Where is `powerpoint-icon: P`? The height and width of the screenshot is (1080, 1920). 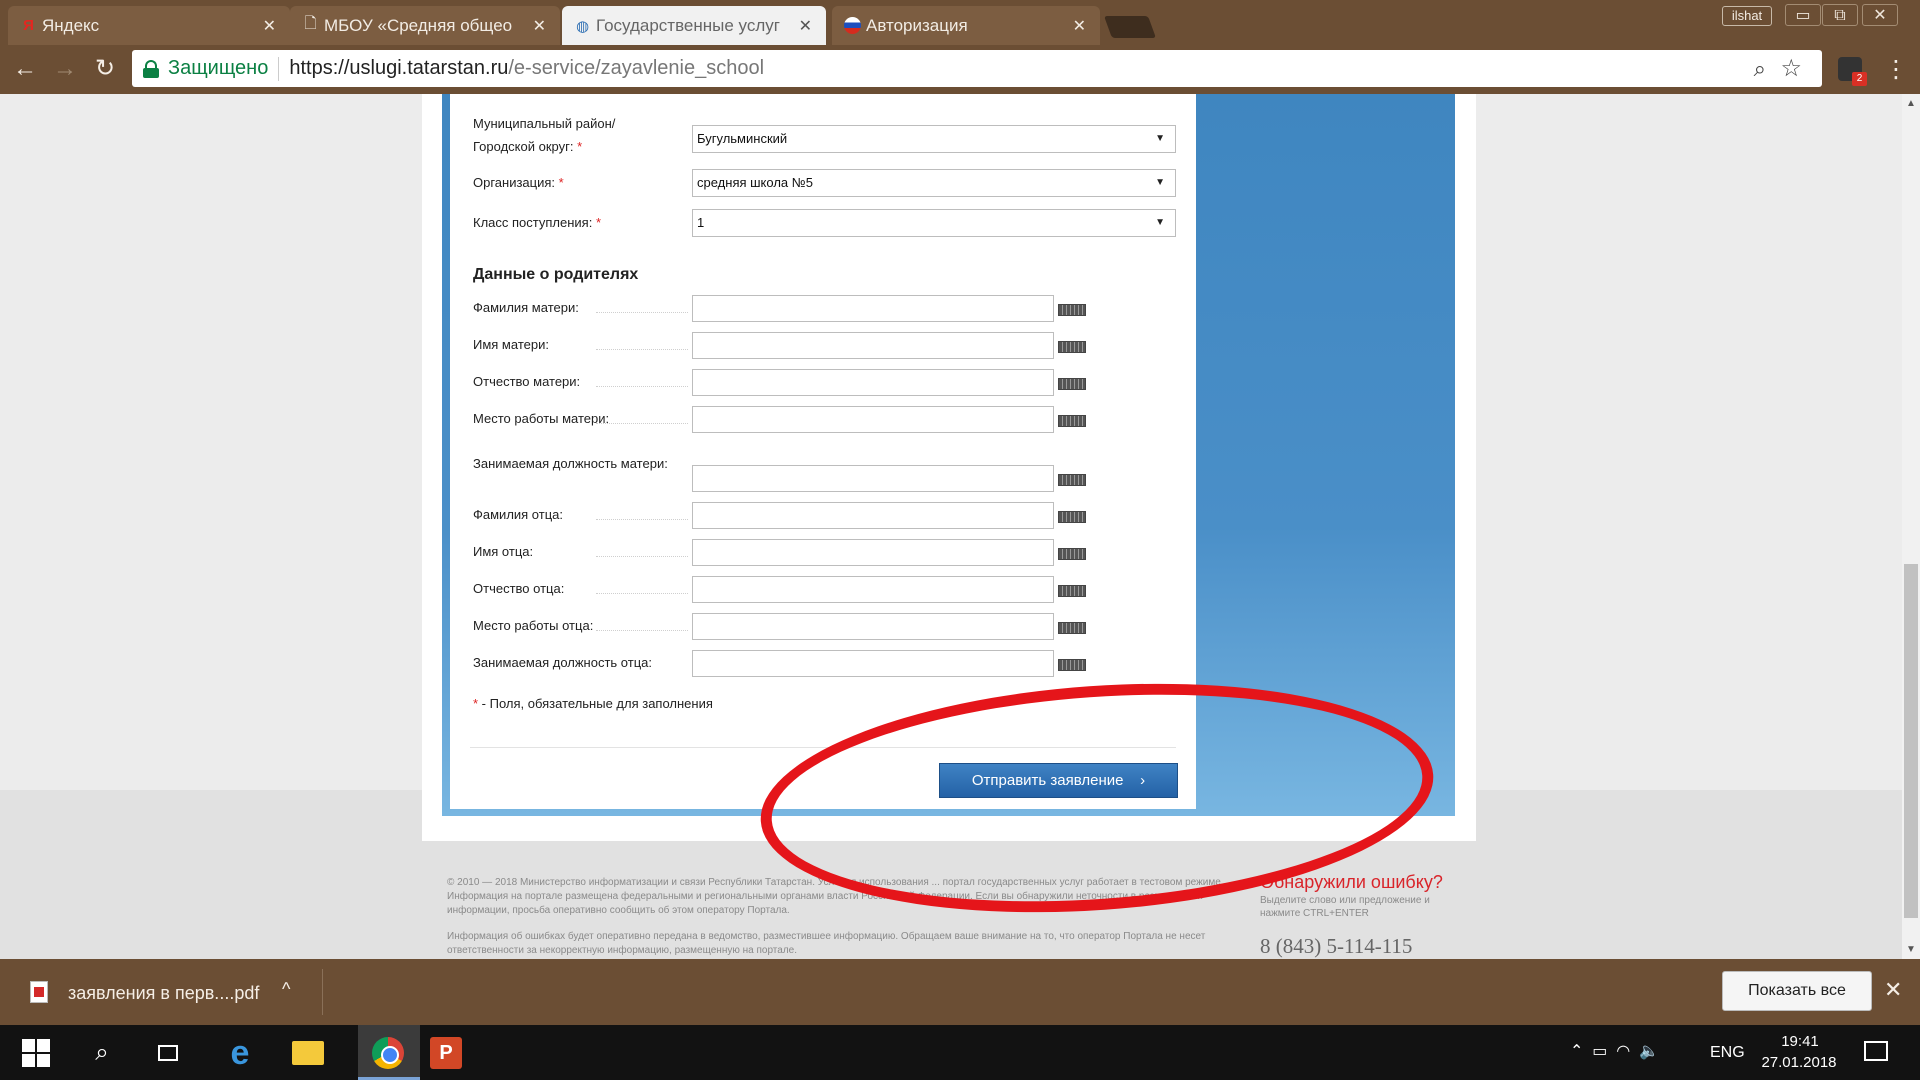
powerpoint-icon: P is located at coordinates (446, 1053).